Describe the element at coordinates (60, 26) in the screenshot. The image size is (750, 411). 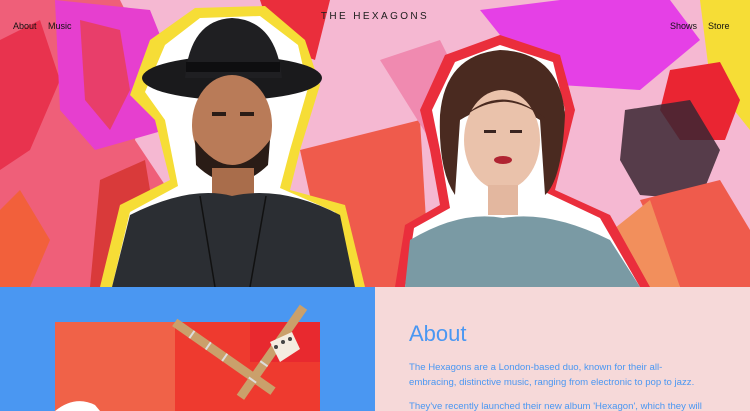
I see `nav-link-music: Music` at that location.